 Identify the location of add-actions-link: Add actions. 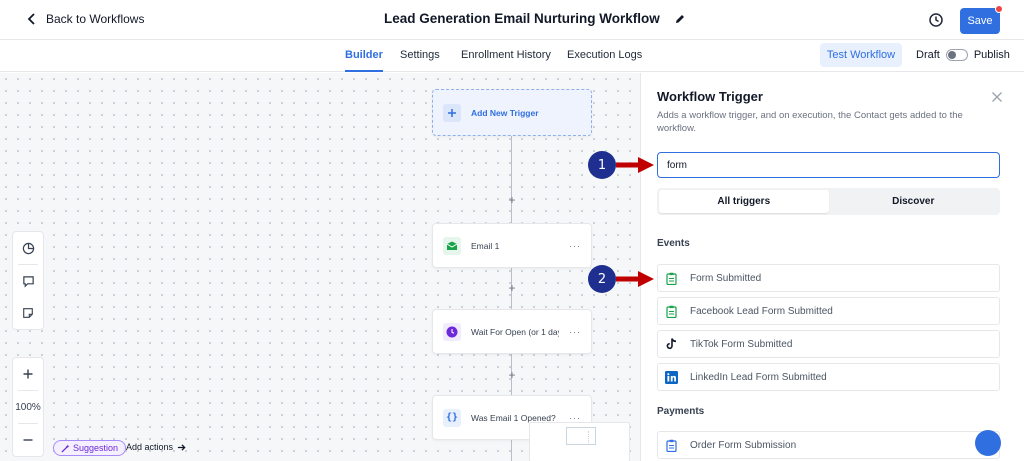
(156, 447).